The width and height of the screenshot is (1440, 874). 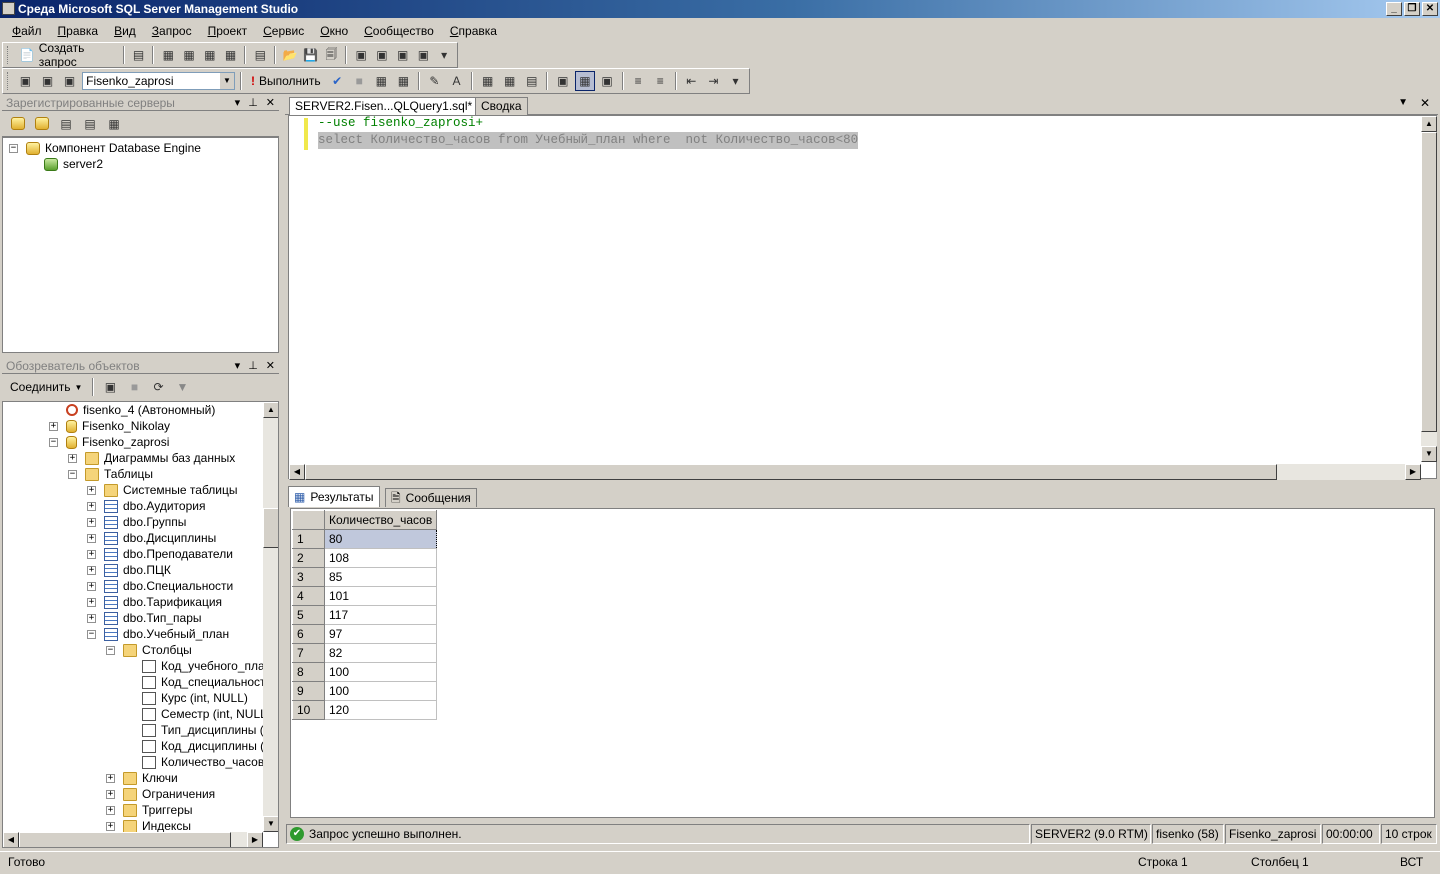 I want to click on scroll-left-icon: ◀, so click(x=11, y=839).